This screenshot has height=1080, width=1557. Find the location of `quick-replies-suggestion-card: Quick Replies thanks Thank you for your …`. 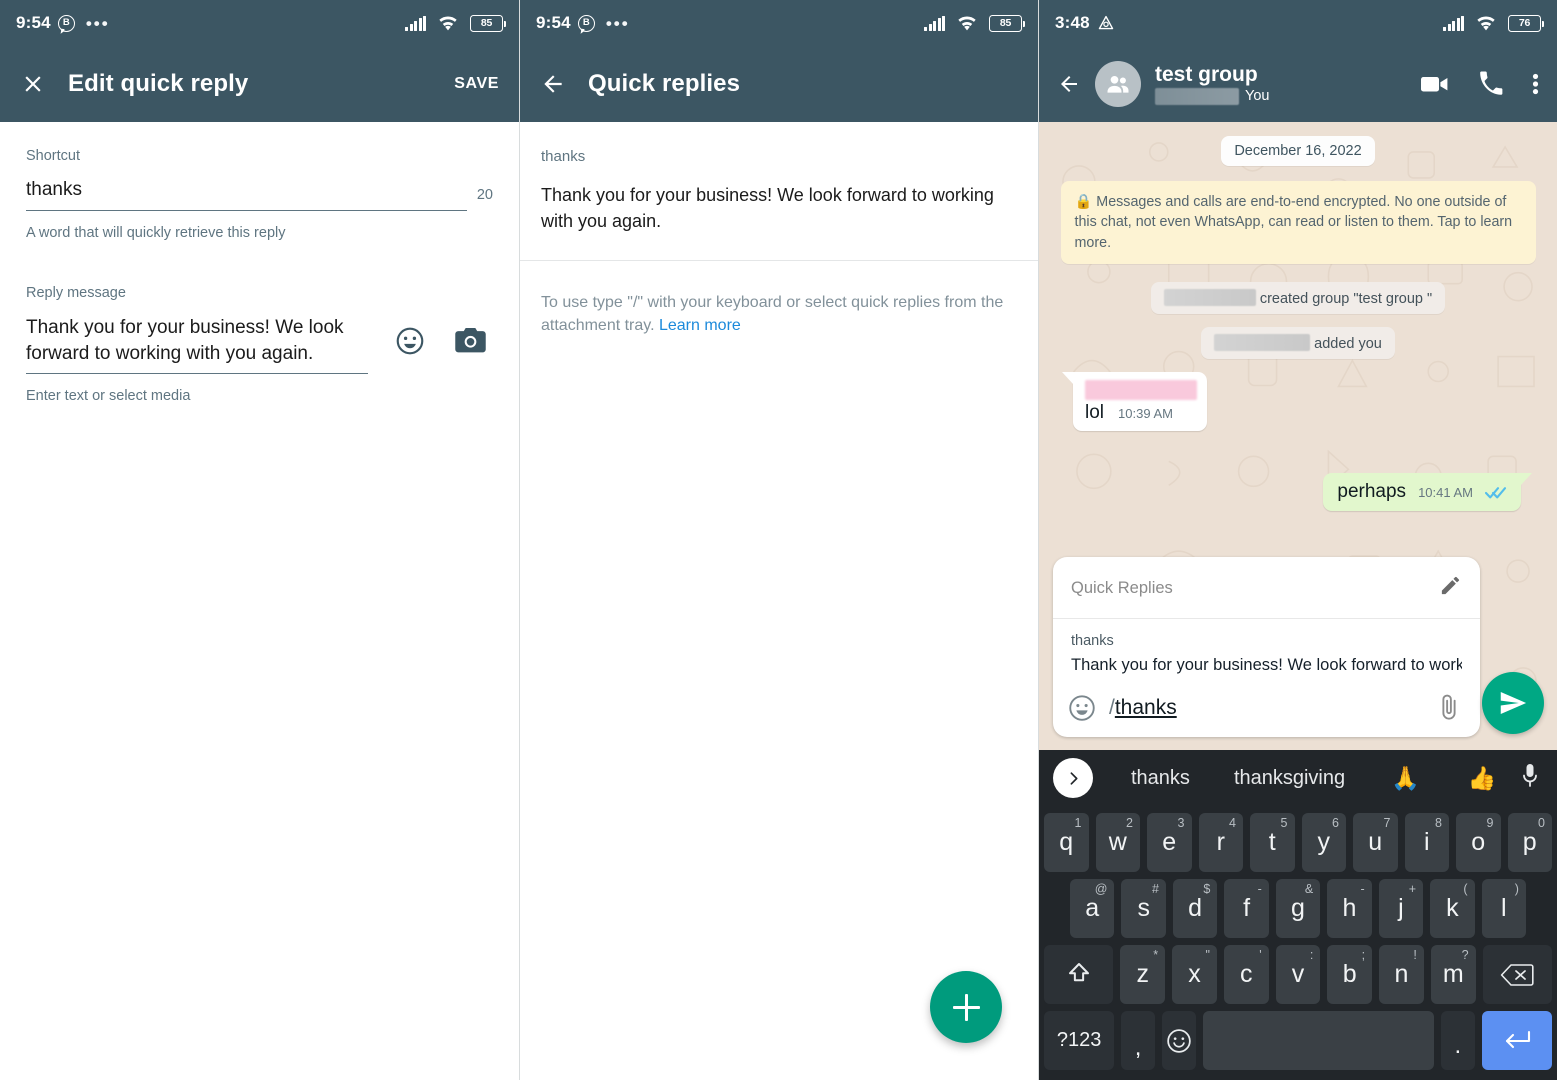

quick-replies-suggestion-card: Quick Replies thanks Thank you for your … is located at coordinates (1266, 647).